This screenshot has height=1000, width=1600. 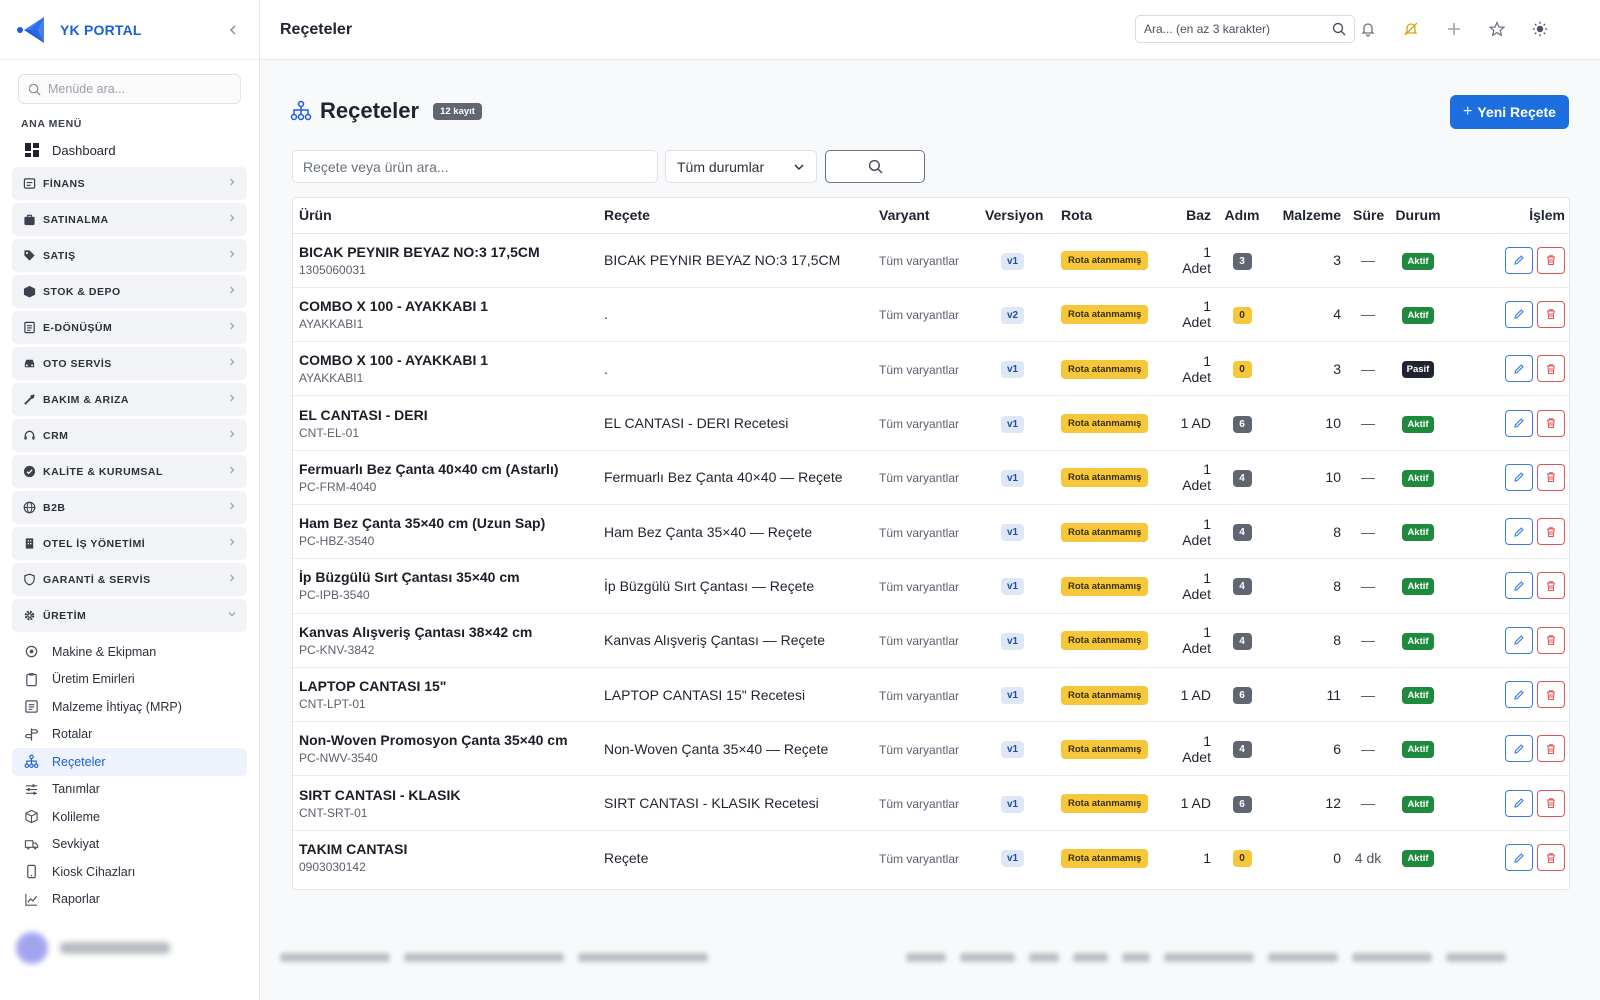 I want to click on sidebar-group-8: KALİTE & KURUMSAL, so click(x=129, y=471).